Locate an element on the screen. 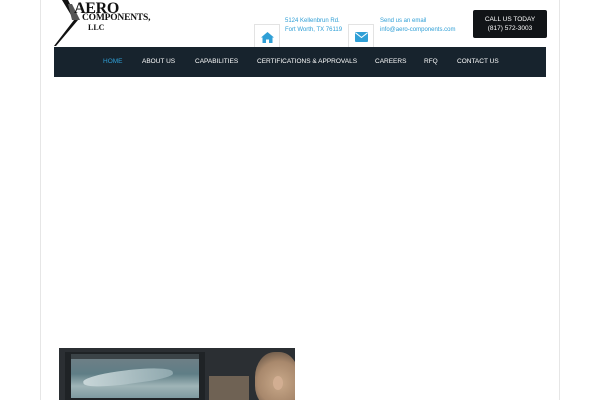  address-line-2: Fort Worth, TX 76119 is located at coordinates (314, 29).